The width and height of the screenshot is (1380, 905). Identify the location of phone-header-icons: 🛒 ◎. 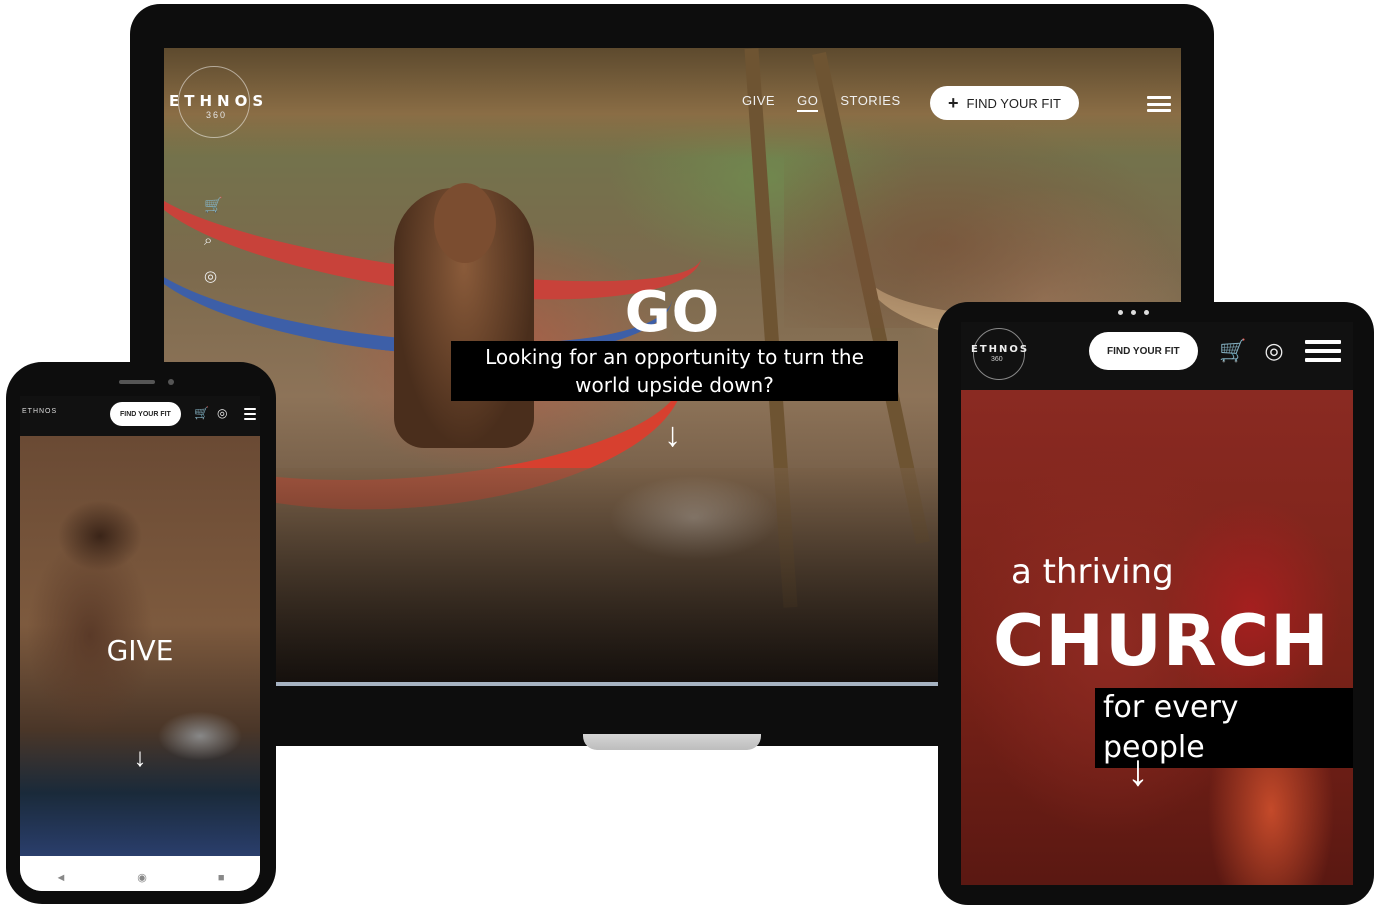
(210, 413).